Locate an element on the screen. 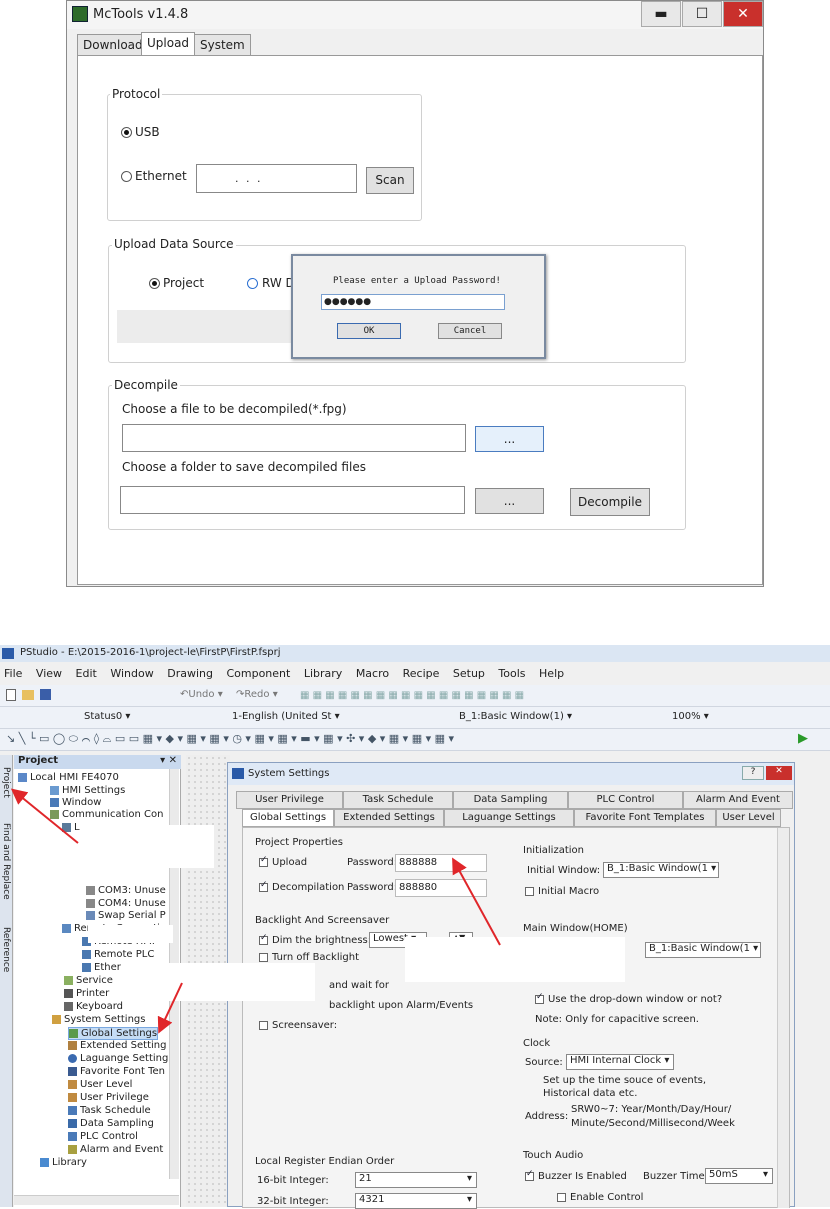 The image size is (830, 1209). dialog-message: Please enter a Upload Password! is located at coordinates (417, 281).